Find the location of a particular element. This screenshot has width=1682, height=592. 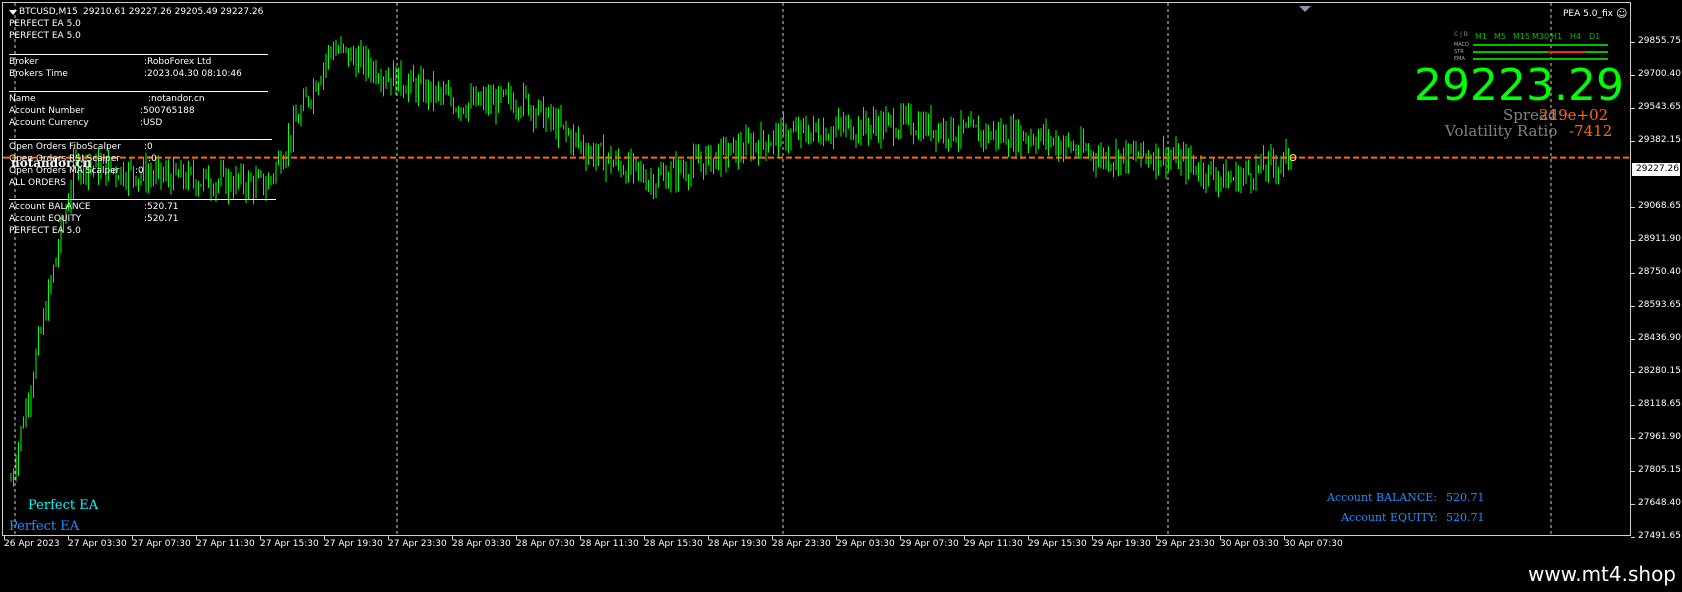

volatility-value: -7412 is located at coordinates (1591, 131).